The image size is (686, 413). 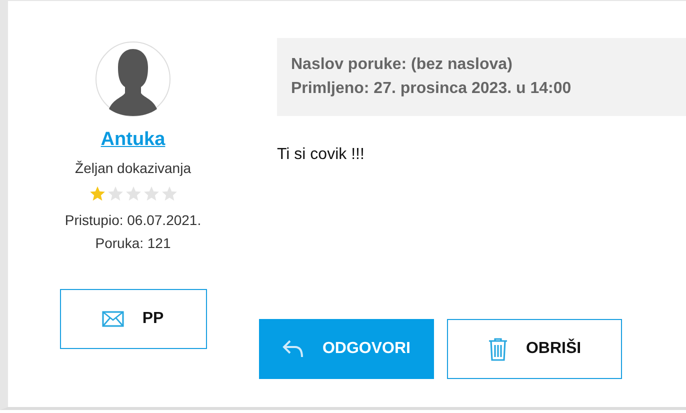 I want to click on delete-button: OBRIŠI, so click(x=534, y=349).